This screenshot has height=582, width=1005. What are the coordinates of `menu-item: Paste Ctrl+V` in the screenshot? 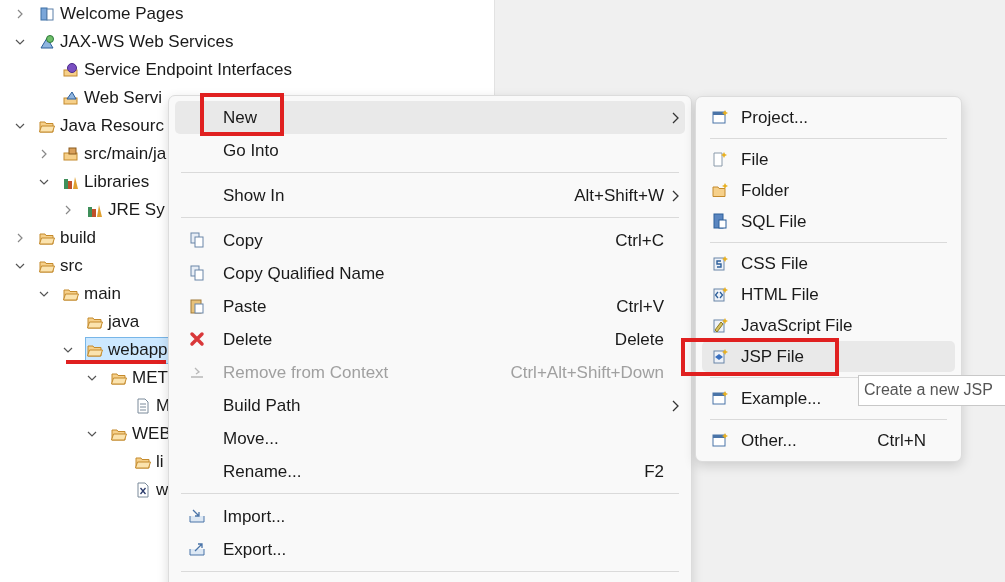 It's located at (430, 306).